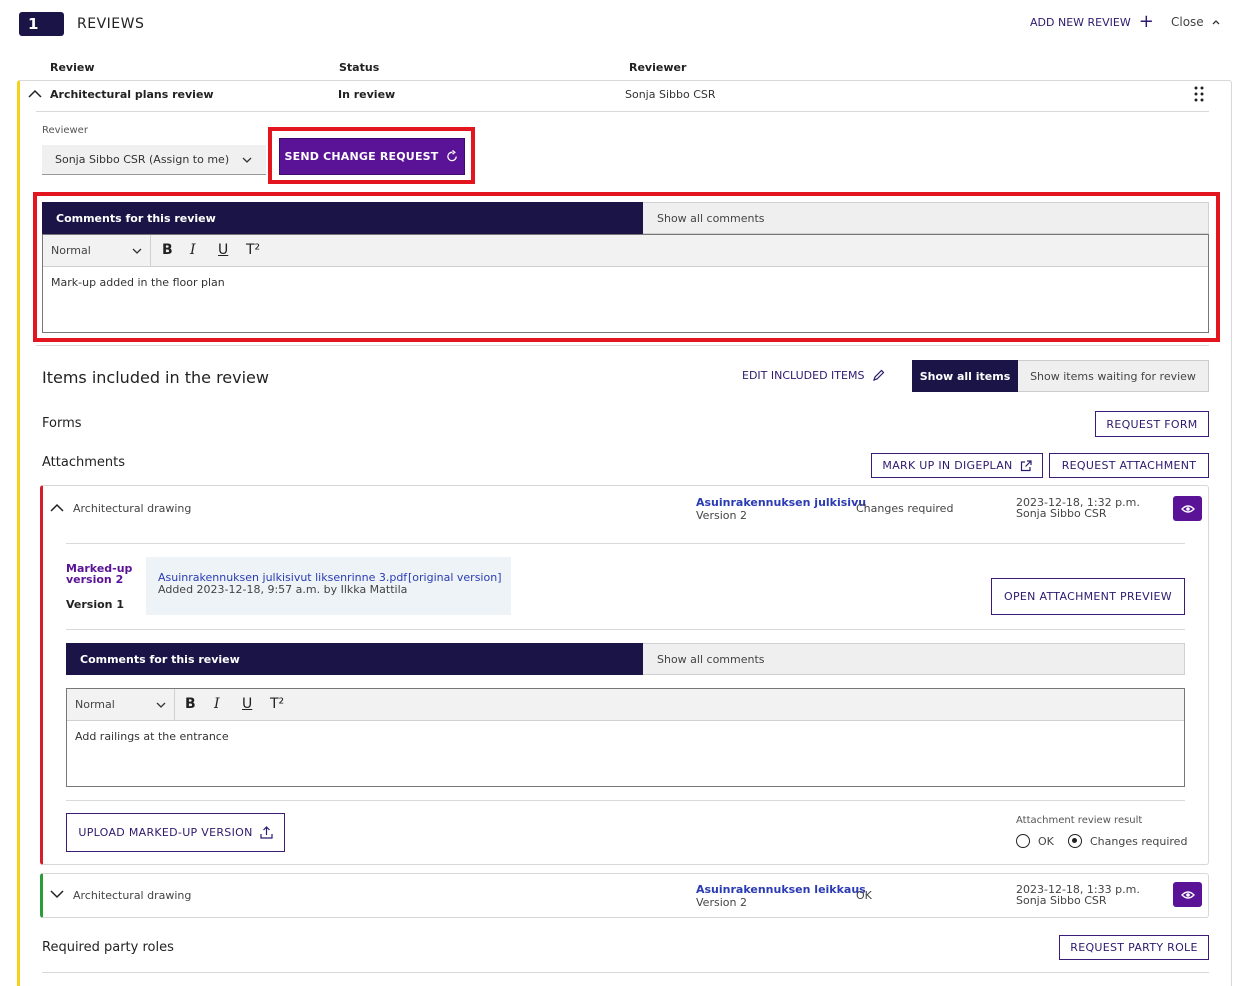 The image size is (1239, 986). Describe the element at coordinates (864, 895) in the screenshot. I see `attachment-status: OK` at that location.